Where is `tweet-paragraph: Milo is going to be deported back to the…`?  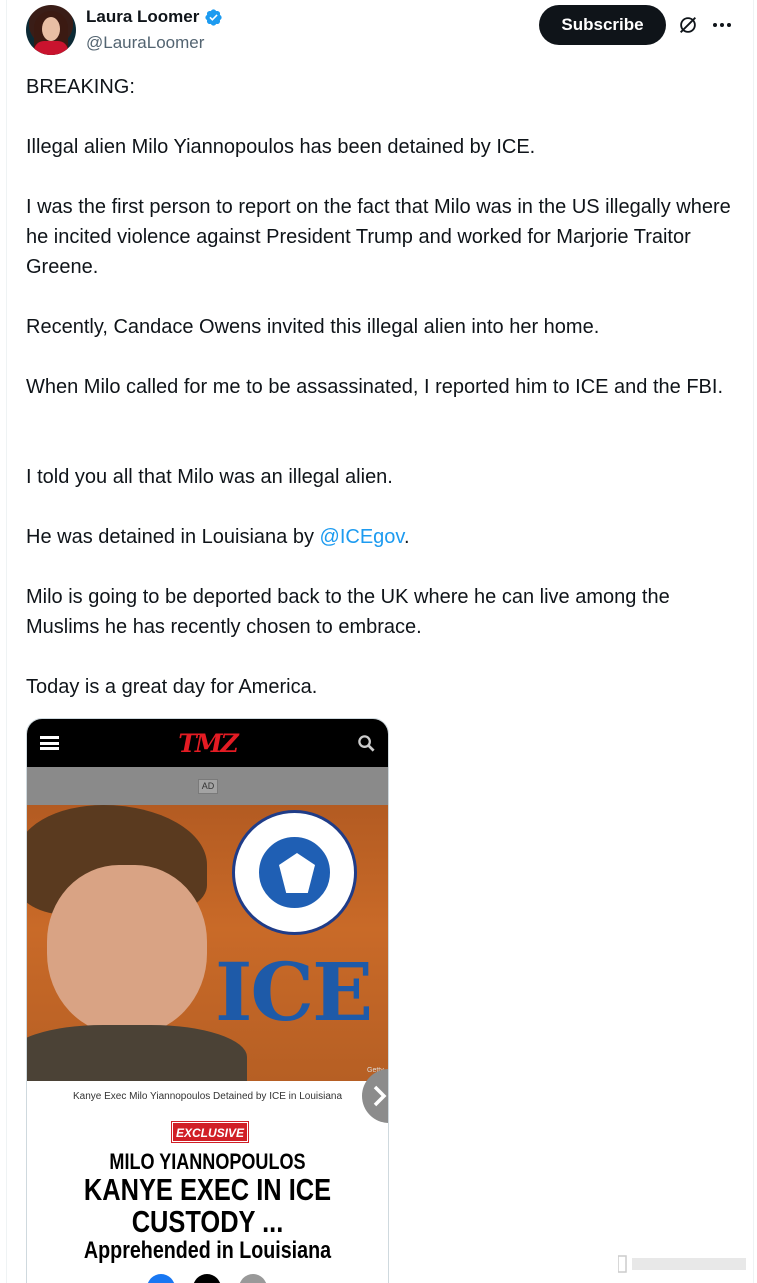
tweet-paragraph: Milo is going to be deported back to the… is located at coordinates (348, 612).